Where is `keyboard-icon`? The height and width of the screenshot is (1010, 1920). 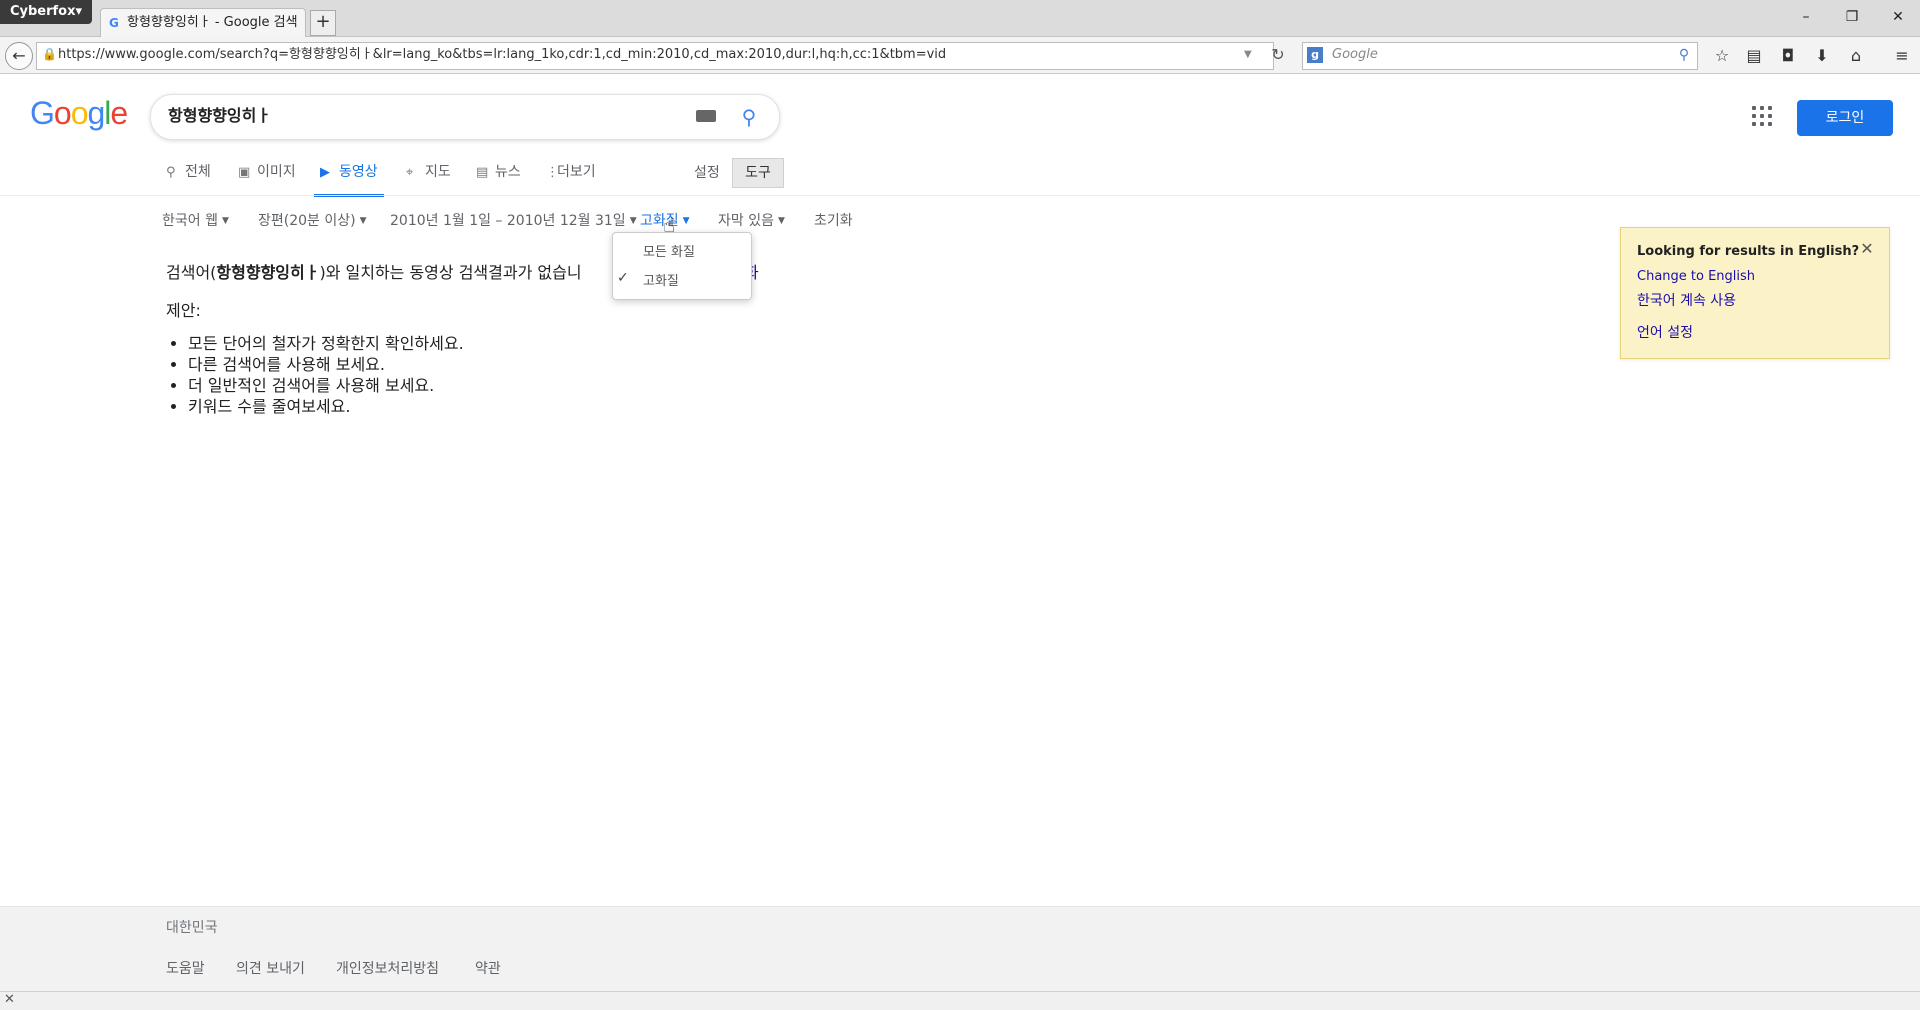 keyboard-icon is located at coordinates (706, 116).